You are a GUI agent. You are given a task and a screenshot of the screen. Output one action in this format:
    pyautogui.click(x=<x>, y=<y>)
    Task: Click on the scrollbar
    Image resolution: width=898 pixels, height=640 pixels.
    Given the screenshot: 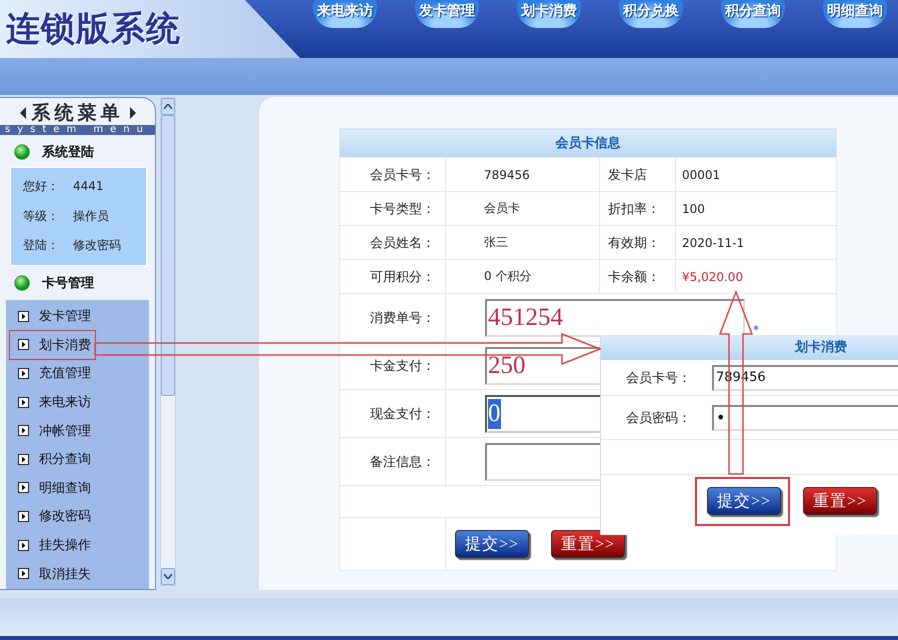 What is the action you would take?
    pyautogui.click(x=168, y=341)
    